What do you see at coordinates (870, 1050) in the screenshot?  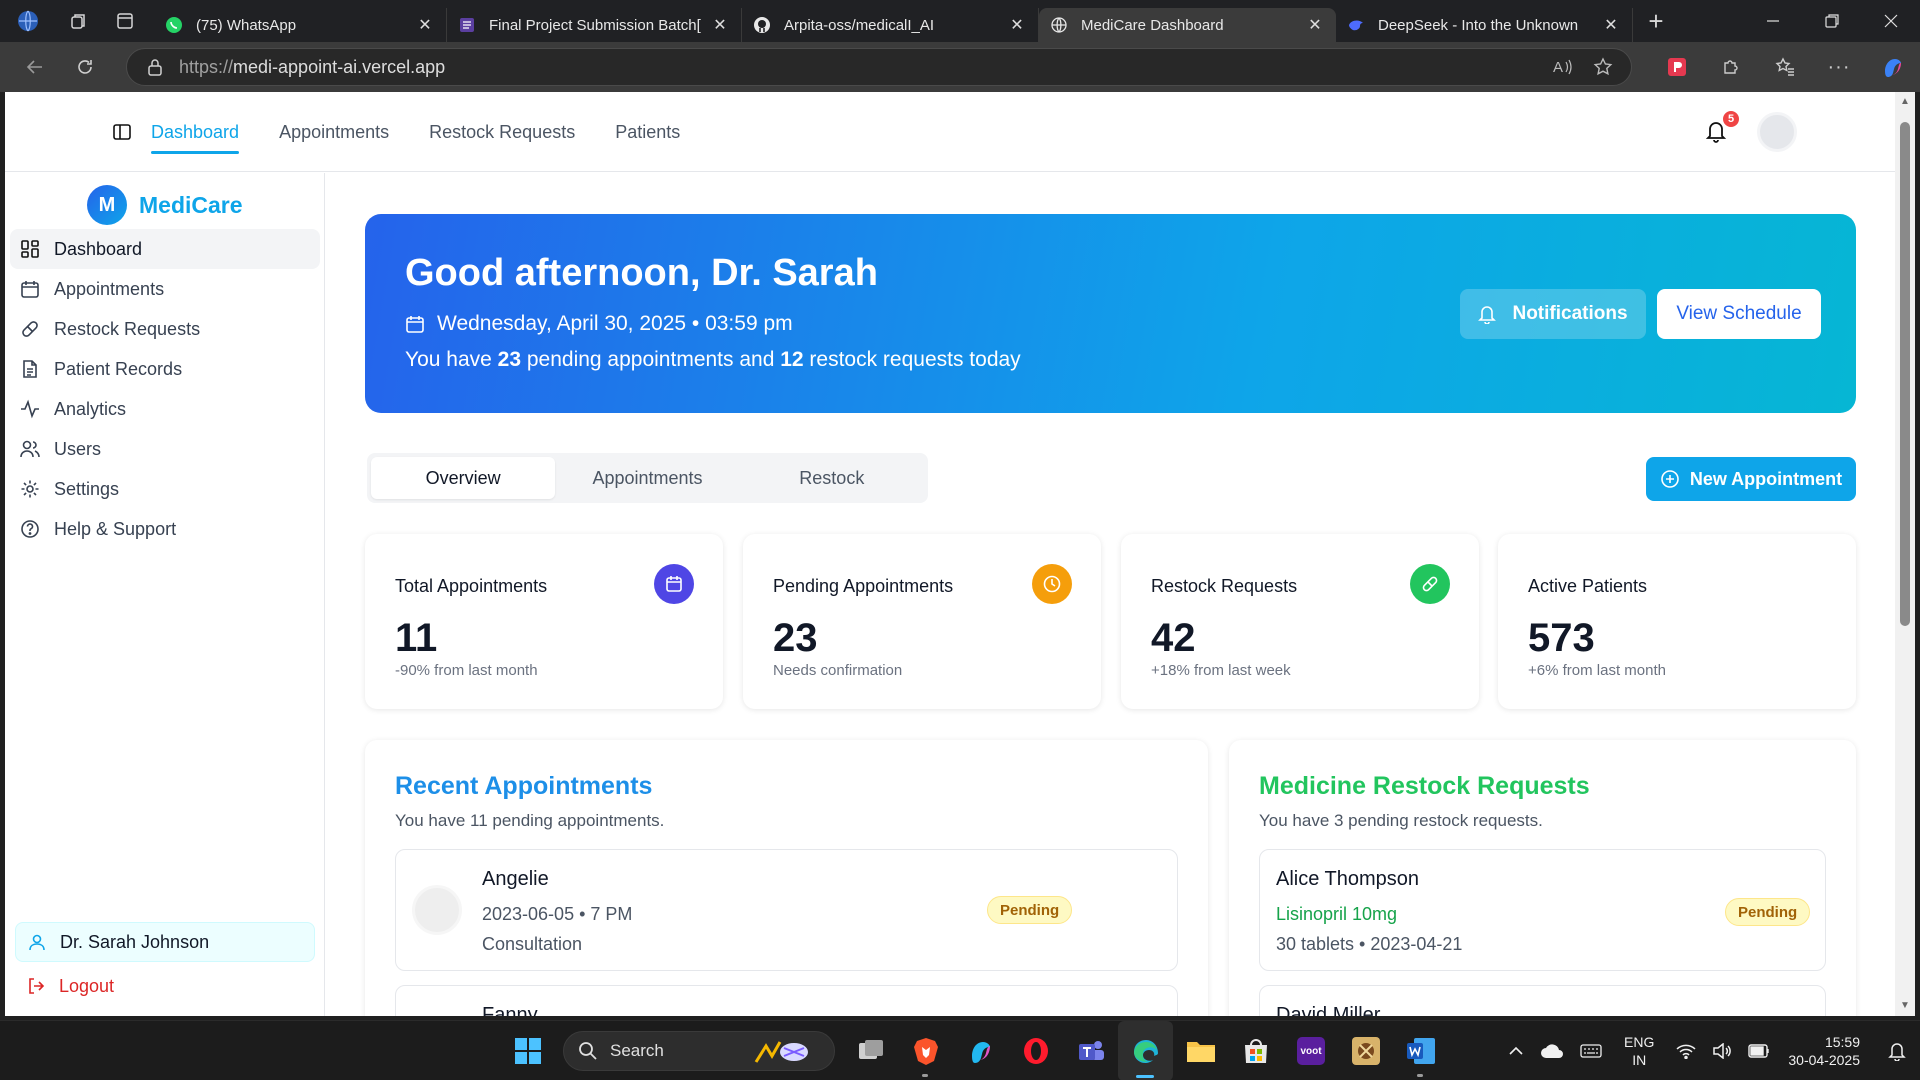 I see `task-view-icon` at bounding box center [870, 1050].